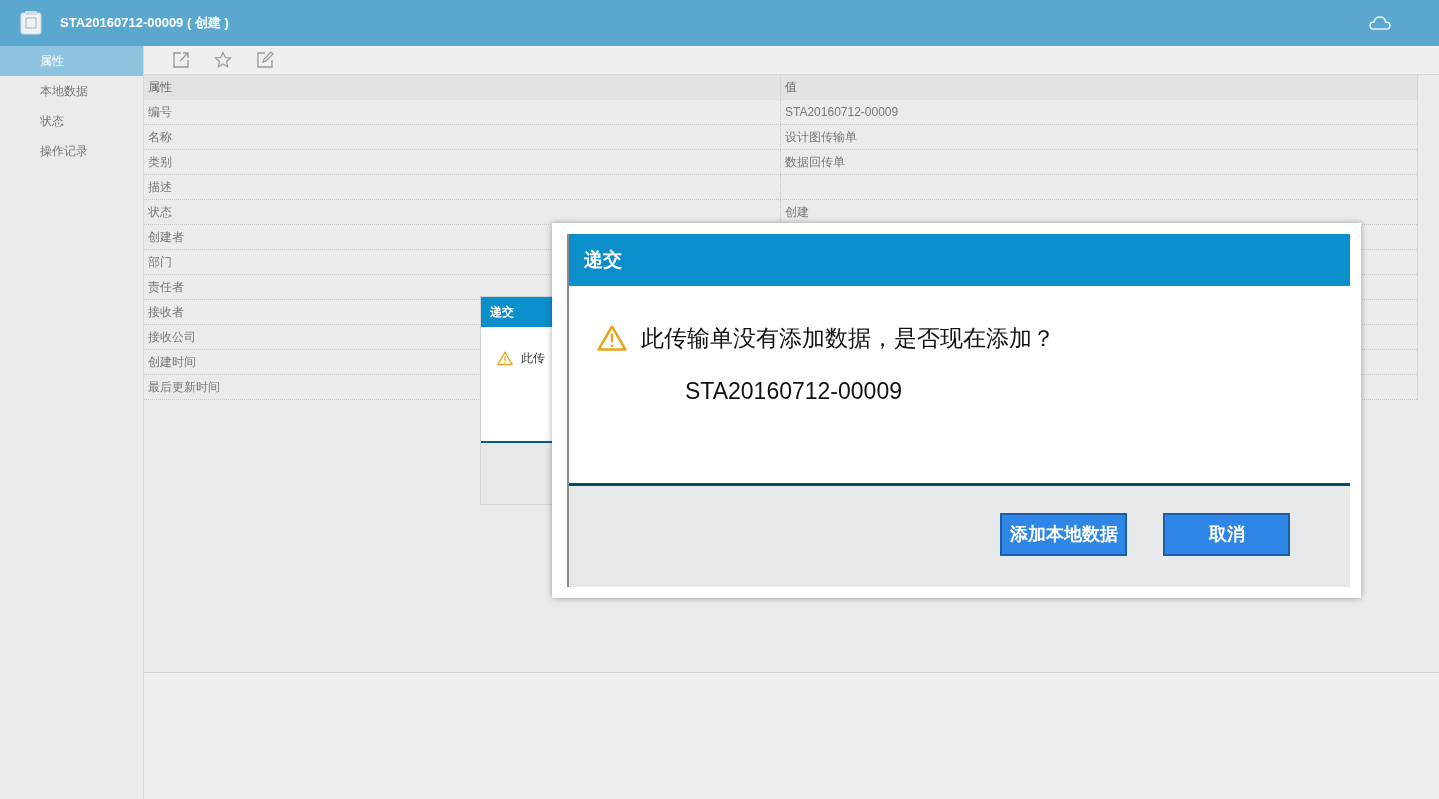 The image size is (1439, 799). What do you see at coordinates (462, 162) in the screenshot?
I see `table-cell: 类别` at bounding box center [462, 162].